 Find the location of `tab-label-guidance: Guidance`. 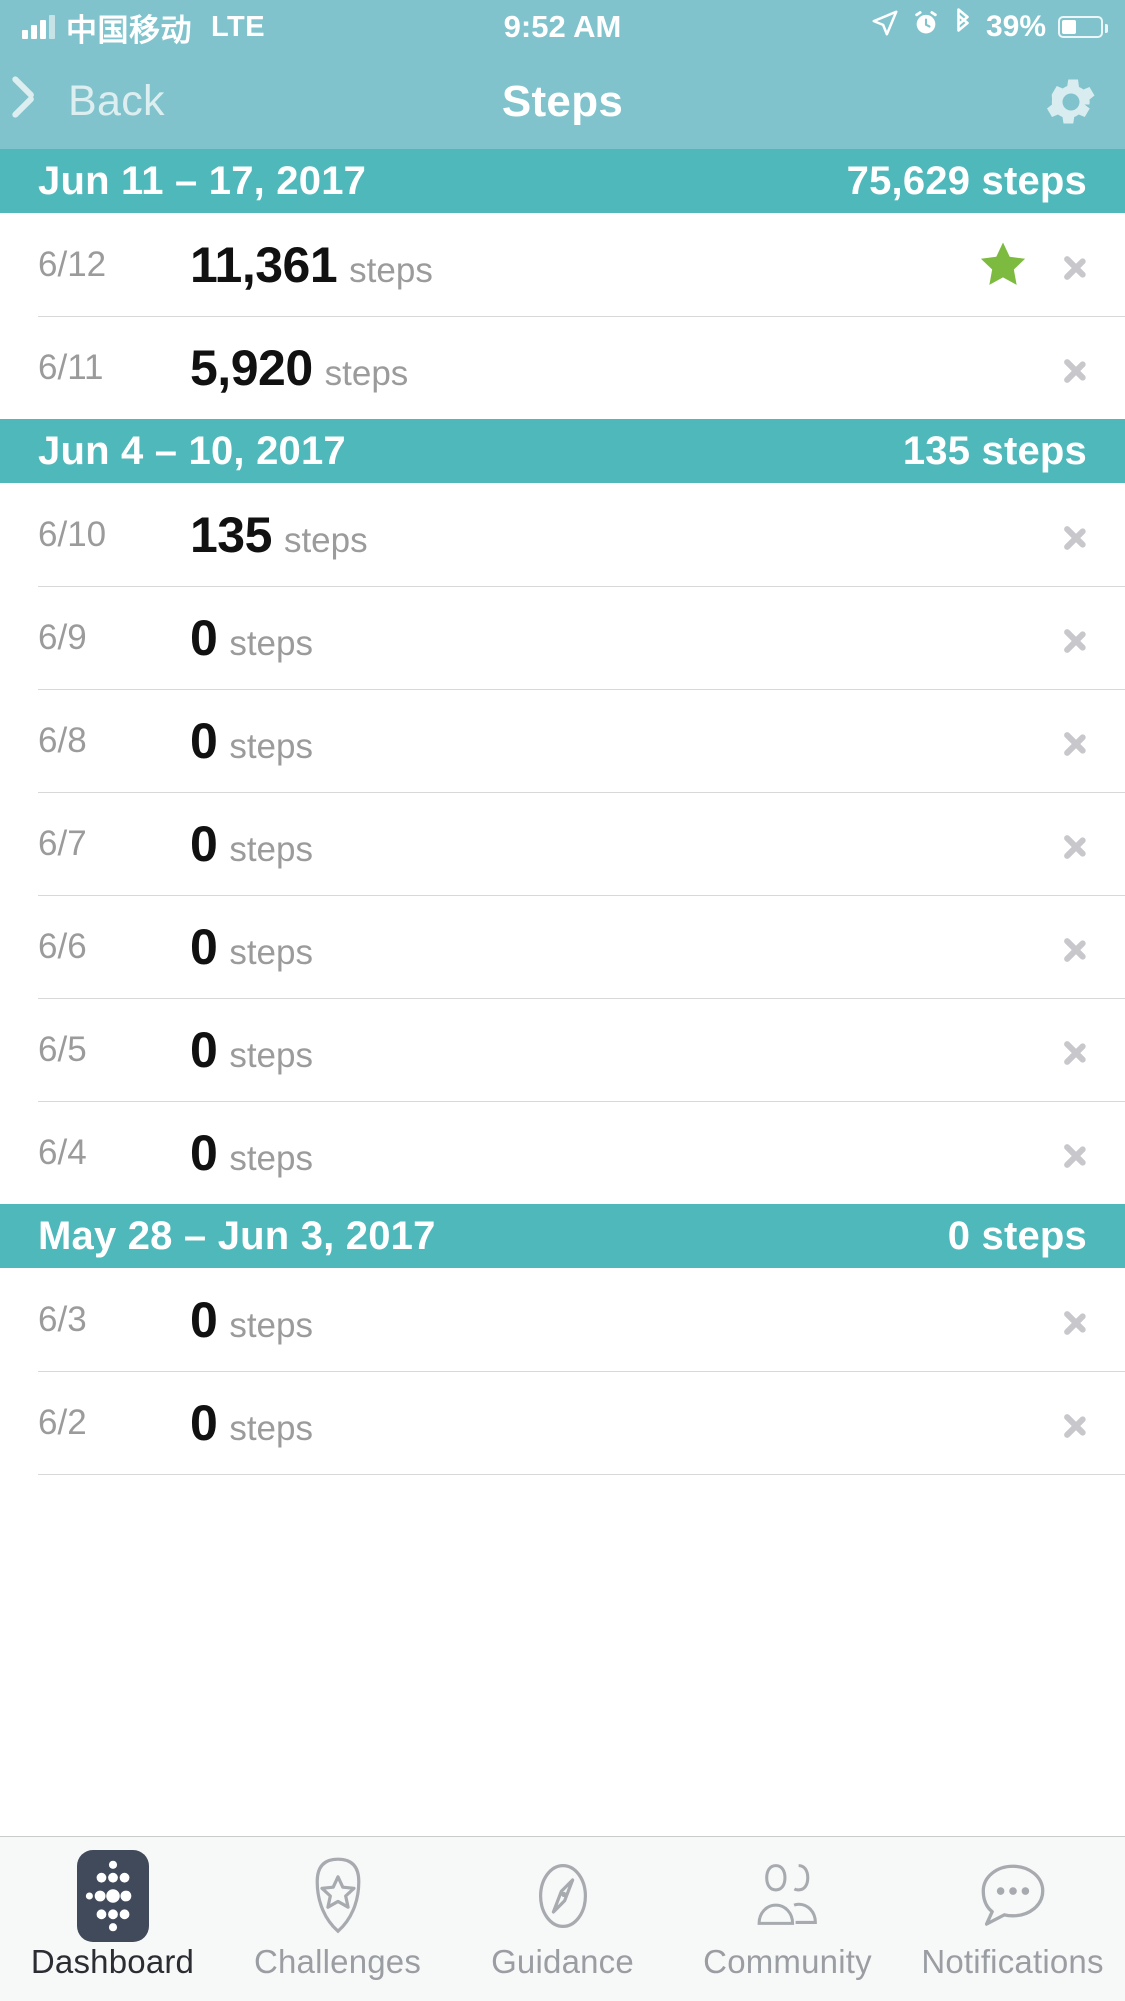

tab-label-guidance: Guidance is located at coordinates (562, 1961).